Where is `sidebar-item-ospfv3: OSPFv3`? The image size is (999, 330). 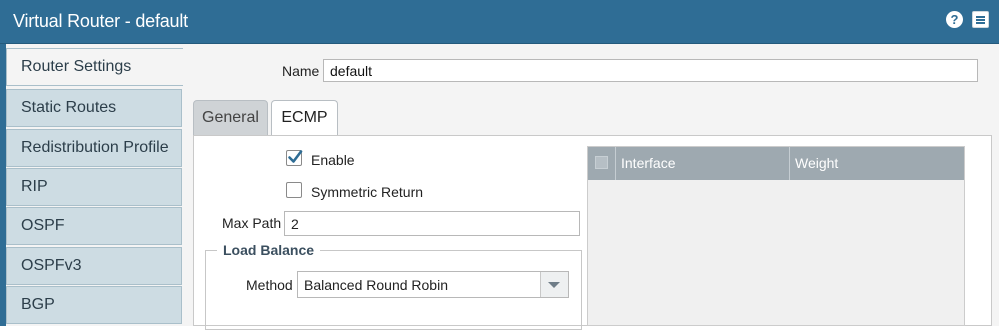
sidebar-item-ospfv3: OSPFv3 is located at coordinates (94, 266).